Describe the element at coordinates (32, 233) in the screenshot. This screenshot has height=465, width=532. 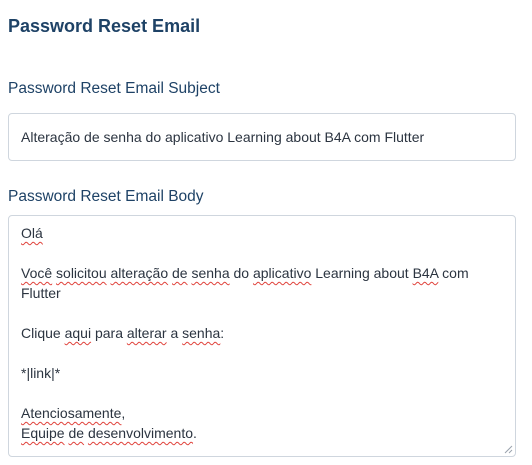
I see `greeting-text: Olá` at that location.